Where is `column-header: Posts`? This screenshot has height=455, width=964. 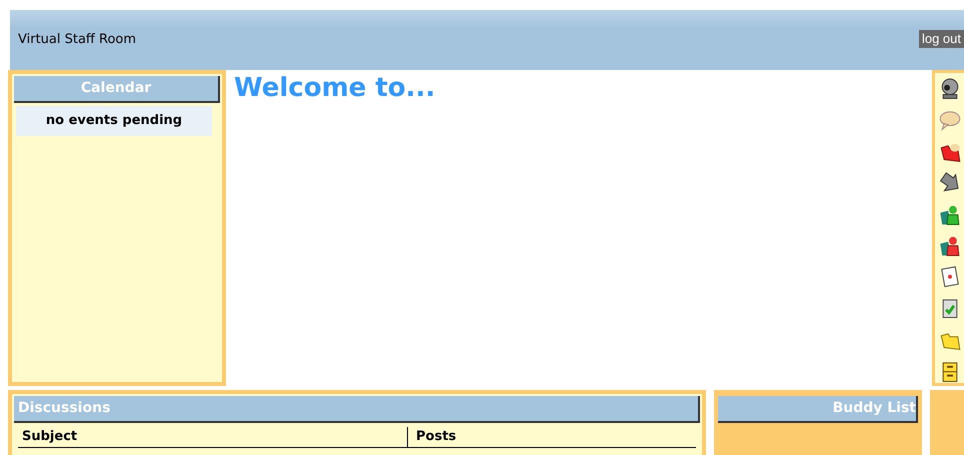 column-header: Posts is located at coordinates (435, 437).